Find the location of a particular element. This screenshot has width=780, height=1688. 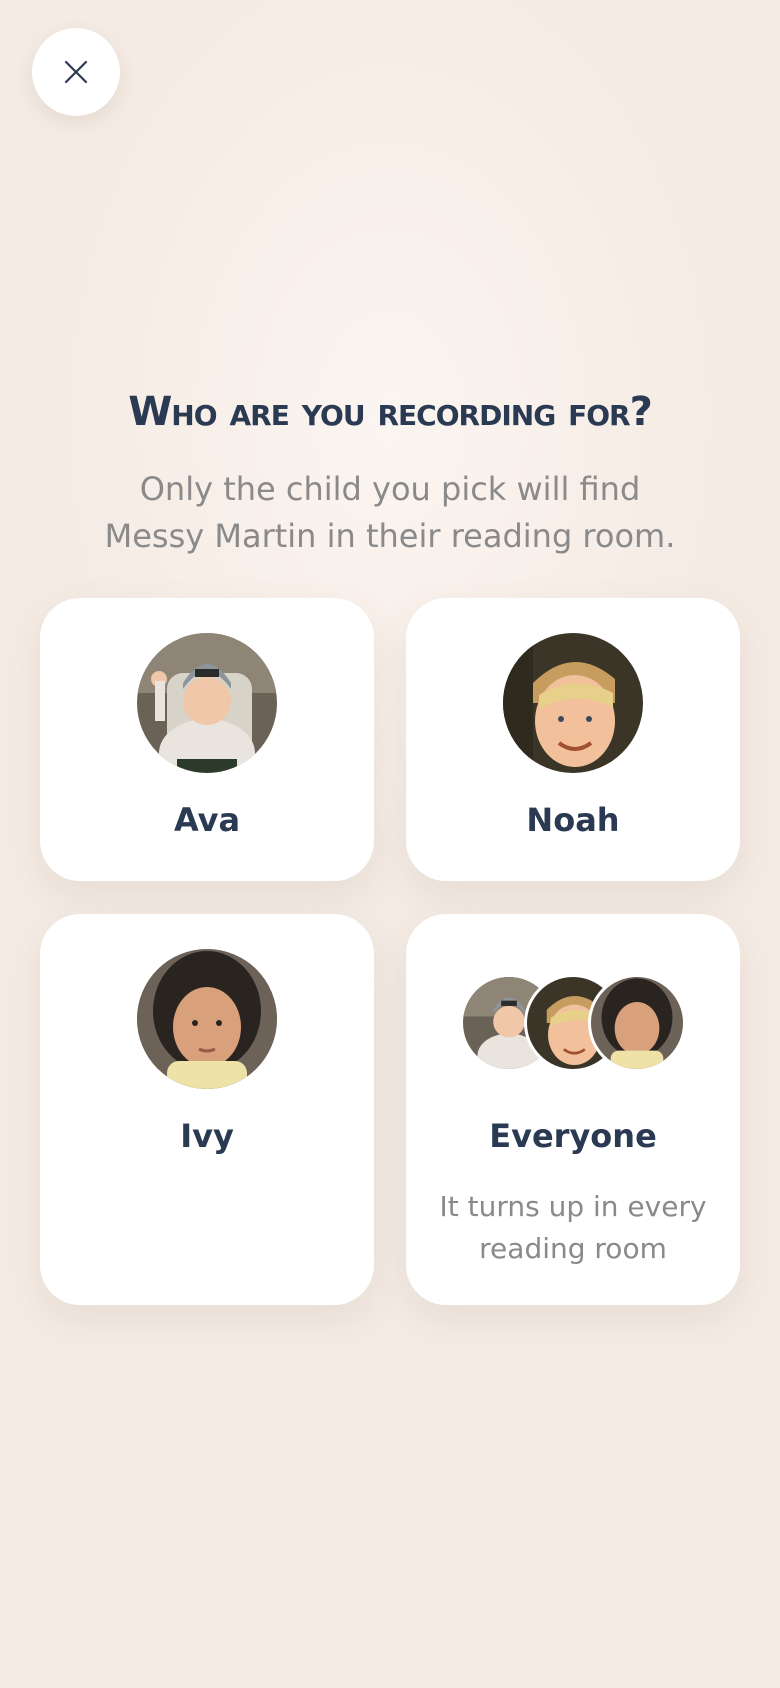

child-card-ava: Ava is located at coordinates (207, 739).